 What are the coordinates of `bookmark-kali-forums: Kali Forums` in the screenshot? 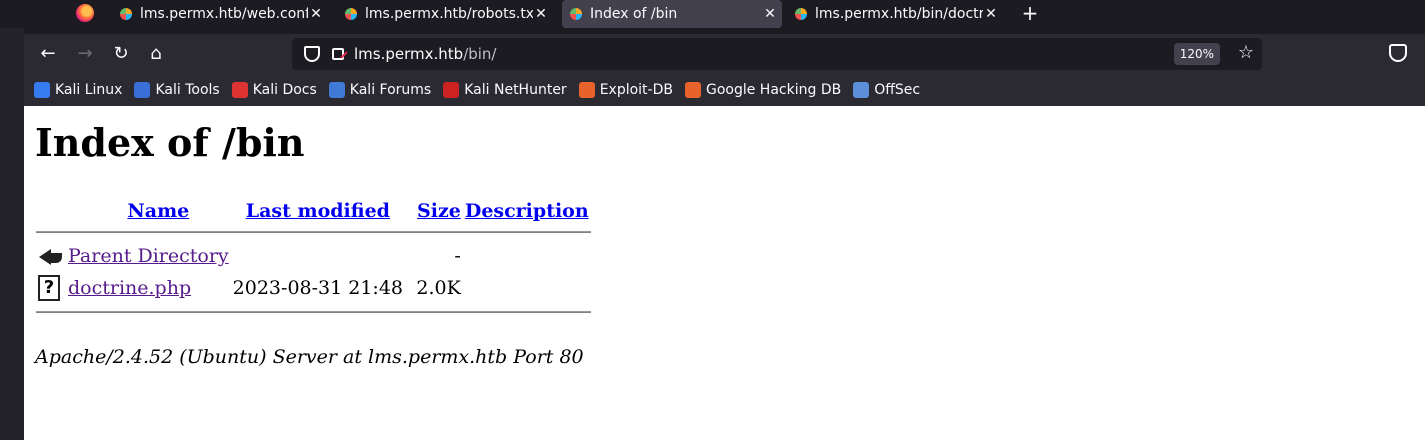 It's located at (379, 90).